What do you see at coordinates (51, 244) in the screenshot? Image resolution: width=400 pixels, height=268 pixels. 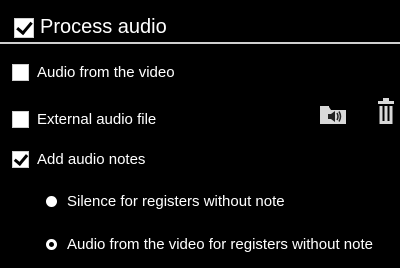 I see `radio-video-audio` at bounding box center [51, 244].